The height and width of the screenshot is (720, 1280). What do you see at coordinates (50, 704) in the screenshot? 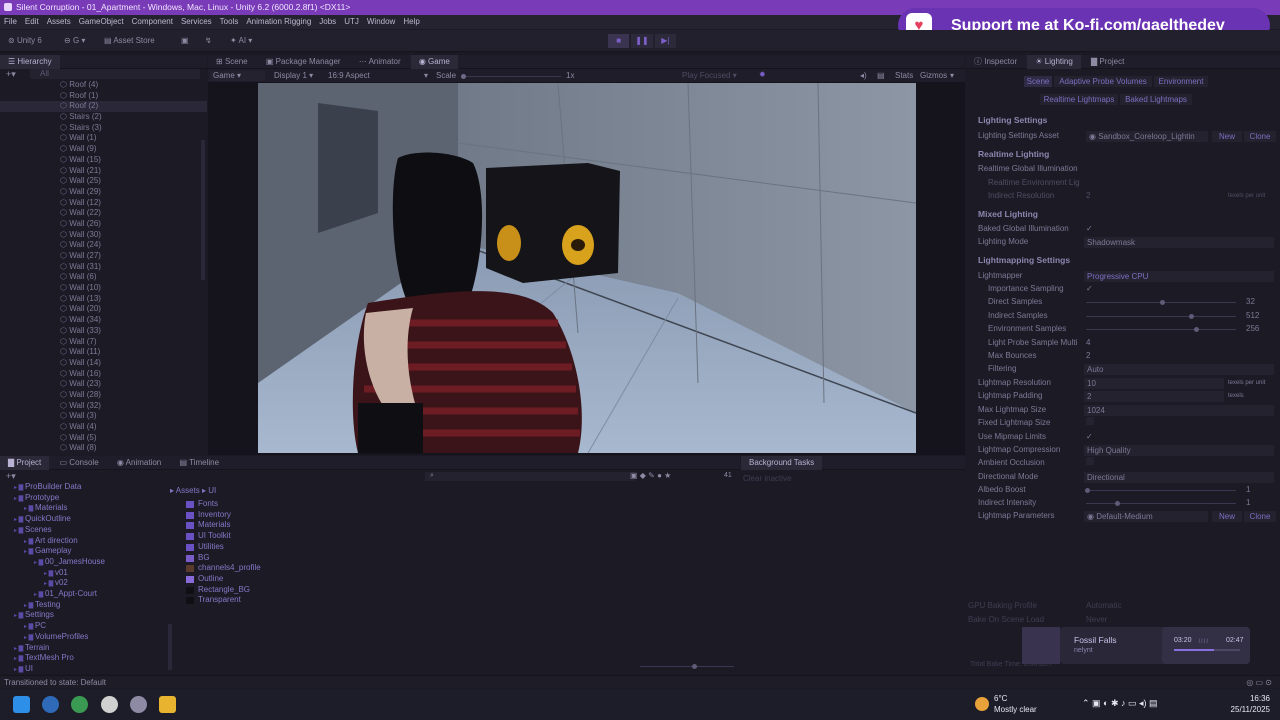
I see `edge-icon` at bounding box center [50, 704].